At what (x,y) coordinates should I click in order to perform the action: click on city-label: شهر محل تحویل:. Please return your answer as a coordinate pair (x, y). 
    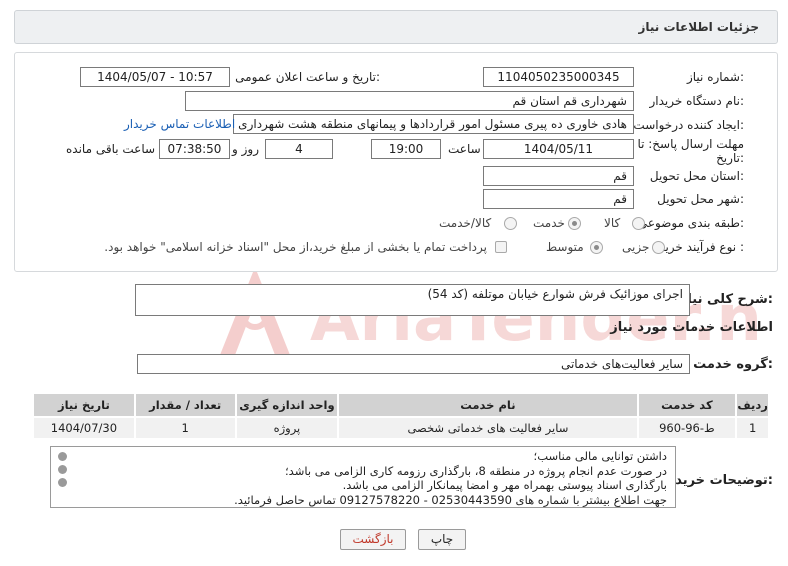
    Looking at the image, I should click on (700, 199).